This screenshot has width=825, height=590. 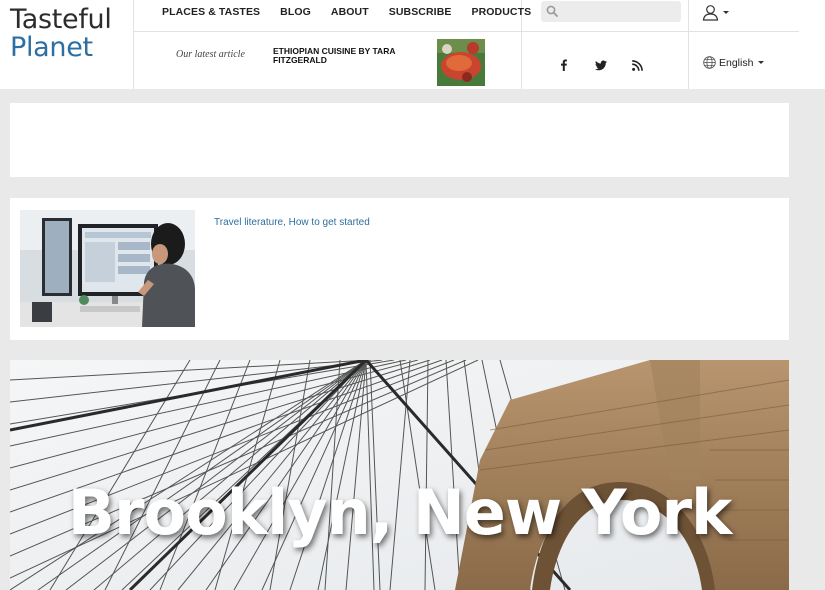 What do you see at coordinates (51, 47) in the screenshot?
I see `logo-line-2: Planet` at bounding box center [51, 47].